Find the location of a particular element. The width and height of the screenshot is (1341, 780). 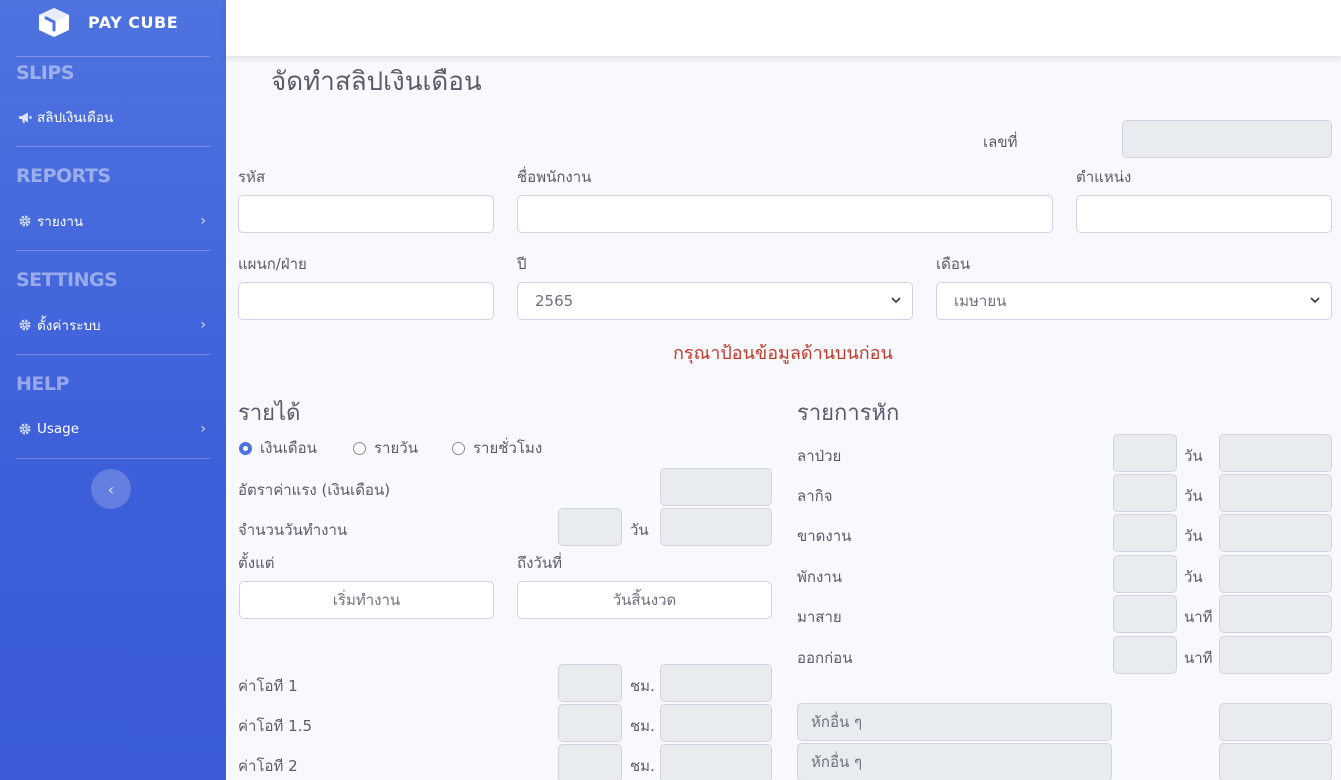

sidebar-heading-help: HELP is located at coordinates (42, 384).